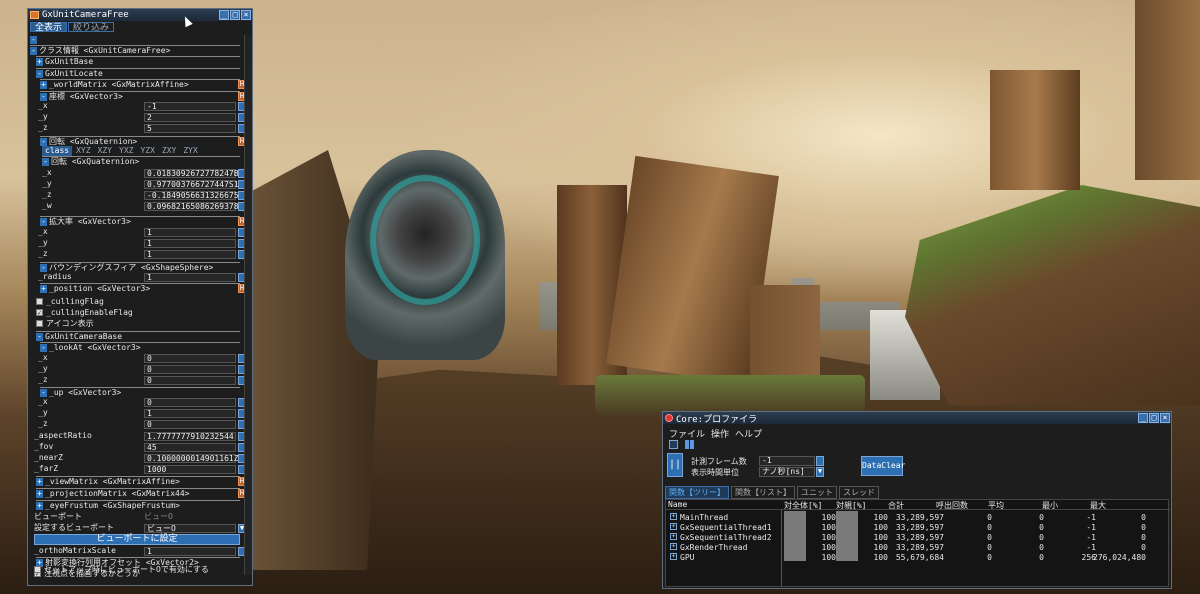 This screenshot has width=1200, height=594. I want to click on vertical-scrollbar, so click(248, 305).